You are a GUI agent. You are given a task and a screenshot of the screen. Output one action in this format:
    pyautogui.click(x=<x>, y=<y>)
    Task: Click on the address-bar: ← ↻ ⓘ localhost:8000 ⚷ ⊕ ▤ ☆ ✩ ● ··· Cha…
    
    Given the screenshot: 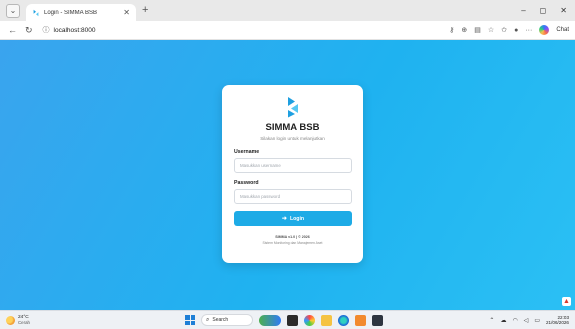 What is the action you would take?
    pyautogui.click(x=287, y=30)
    